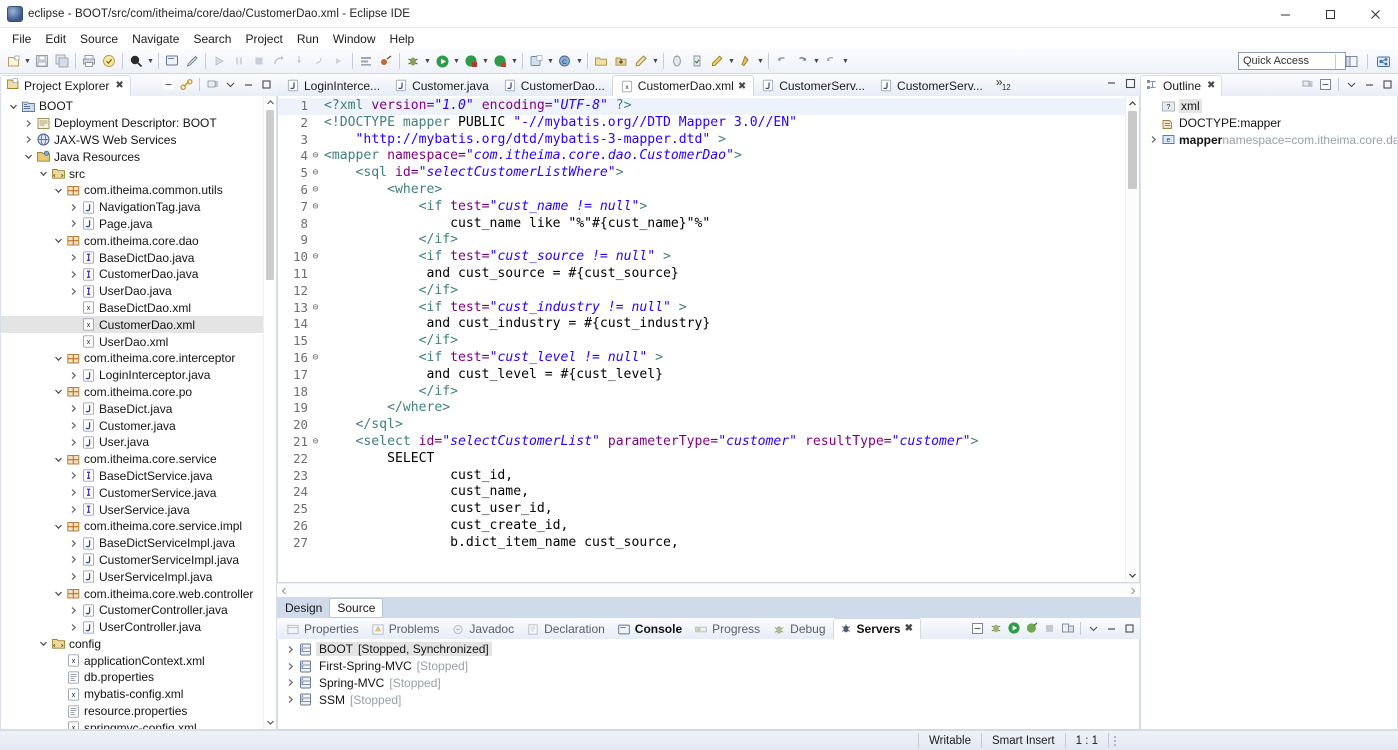  I want to click on tree-item-src: src, so click(132, 173).